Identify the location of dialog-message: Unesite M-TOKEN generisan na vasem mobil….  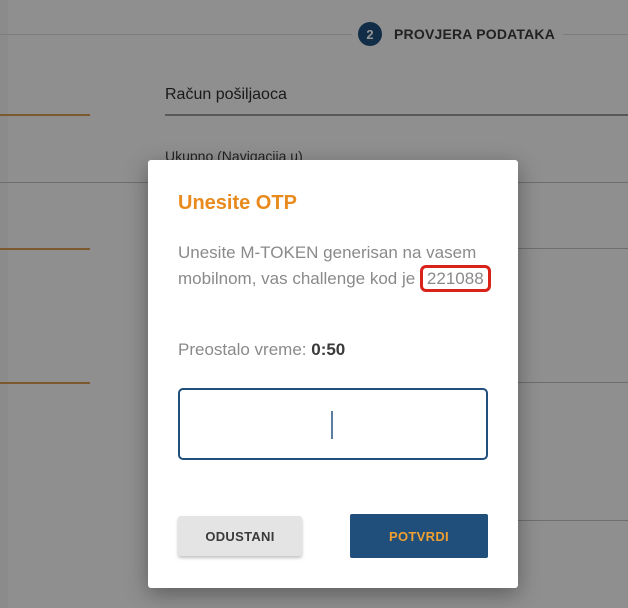
(338, 266).